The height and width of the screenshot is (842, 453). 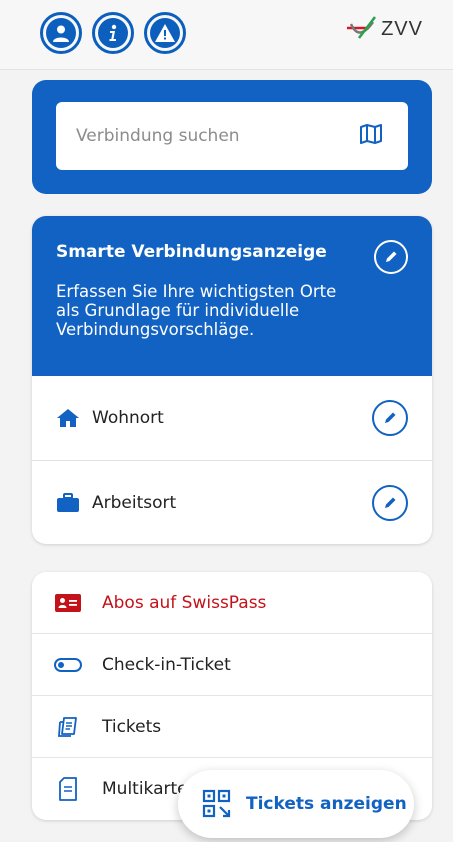 What do you see at coordinates (68, 727) in the screenshot?
I see `tickets-icon` at bounding box center [68, 727].